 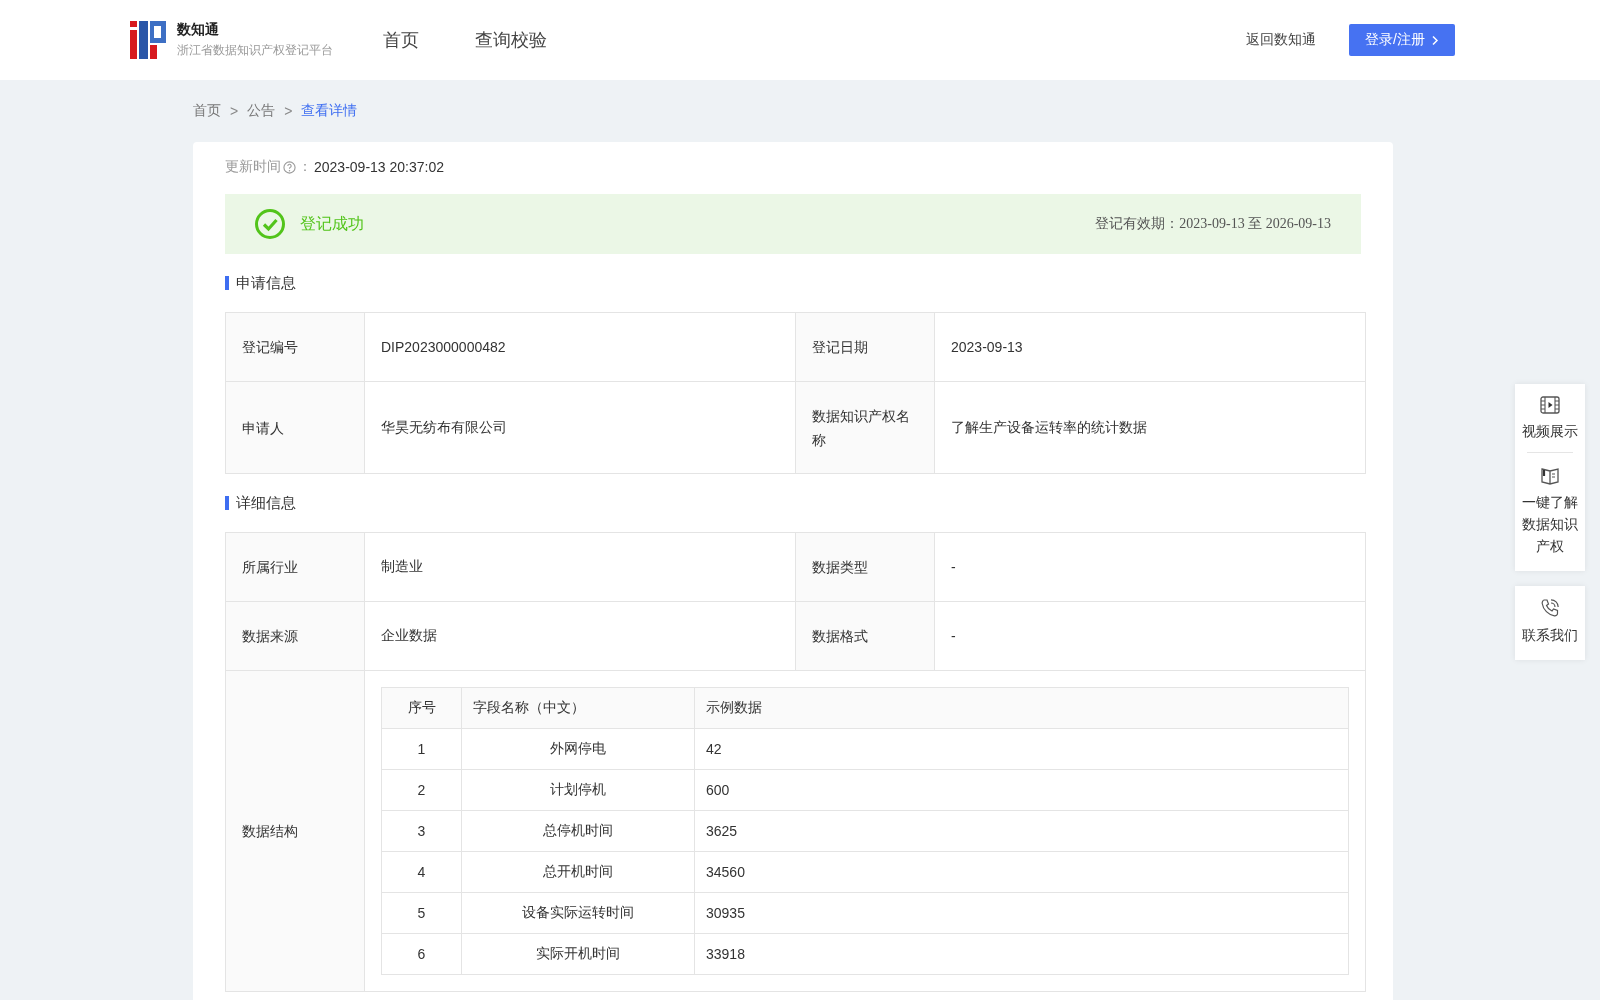 I want to click on table-cell: 1, so click(x=421, y=749).